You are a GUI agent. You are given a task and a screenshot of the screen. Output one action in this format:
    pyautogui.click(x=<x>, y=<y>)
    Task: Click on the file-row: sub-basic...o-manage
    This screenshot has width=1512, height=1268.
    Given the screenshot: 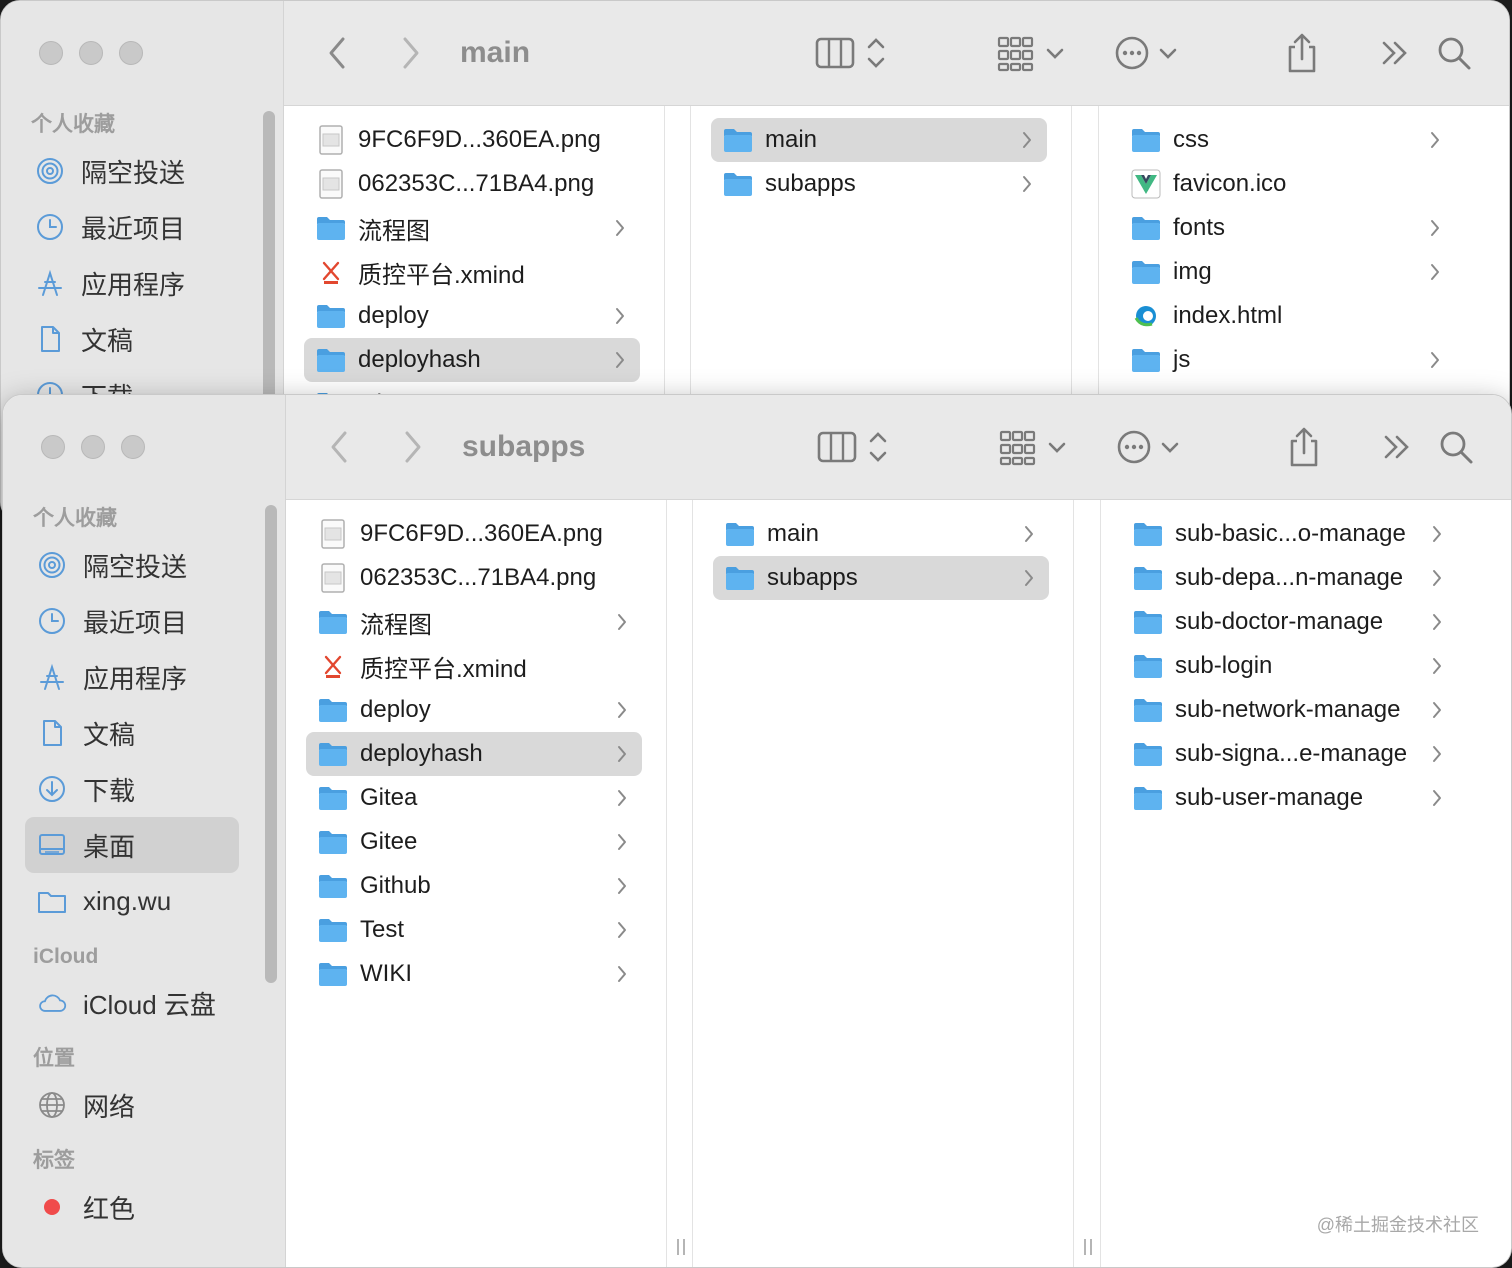 What is the action you would take?
    pyautogui.click(x=1289, y=534)
    